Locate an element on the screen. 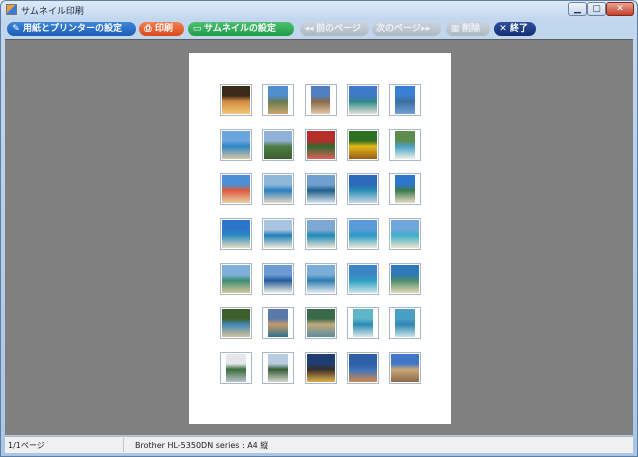 This screenshot has height=457, width=638. wrench-icon: ✎ is located at coordinates (16, 29).